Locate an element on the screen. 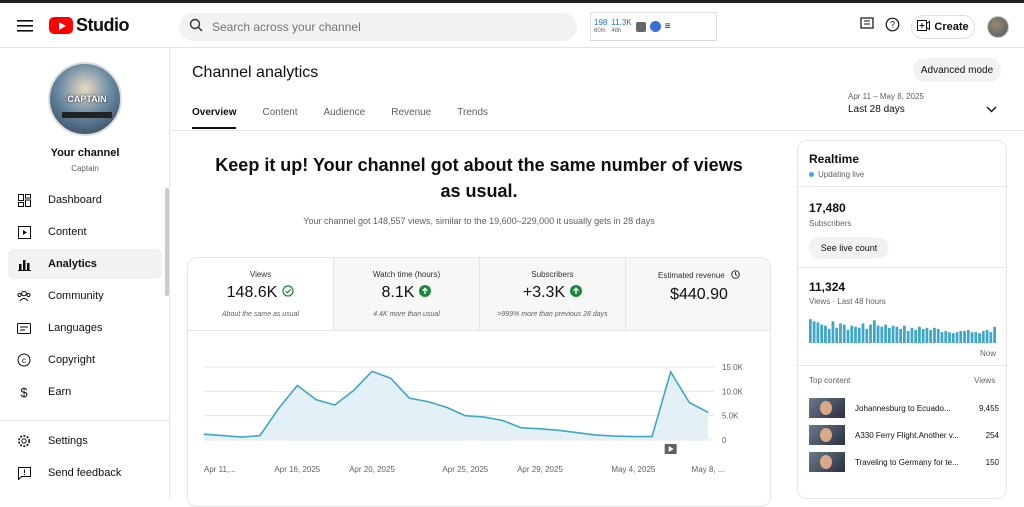 The image size is (1024, 507). chevron-down-icon is located at coordinates (991, 109).